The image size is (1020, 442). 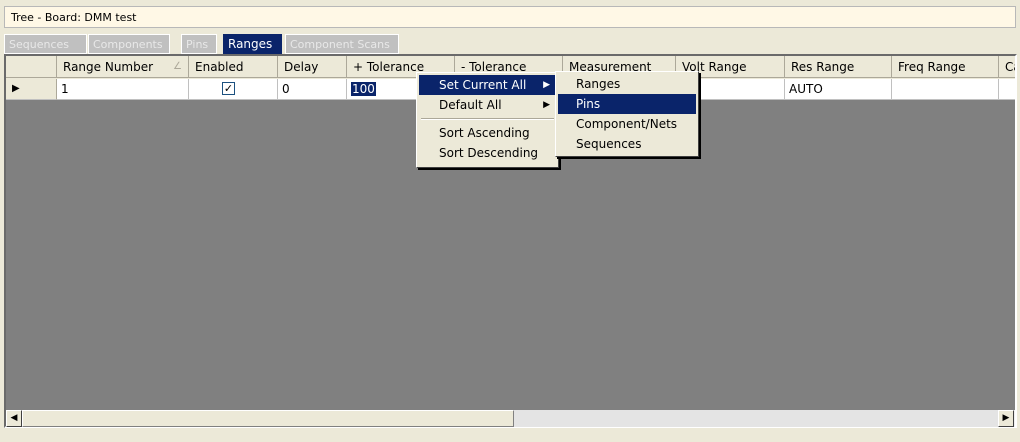 I want to click on column-header-delay: Delay, so click(x=312, y=67).